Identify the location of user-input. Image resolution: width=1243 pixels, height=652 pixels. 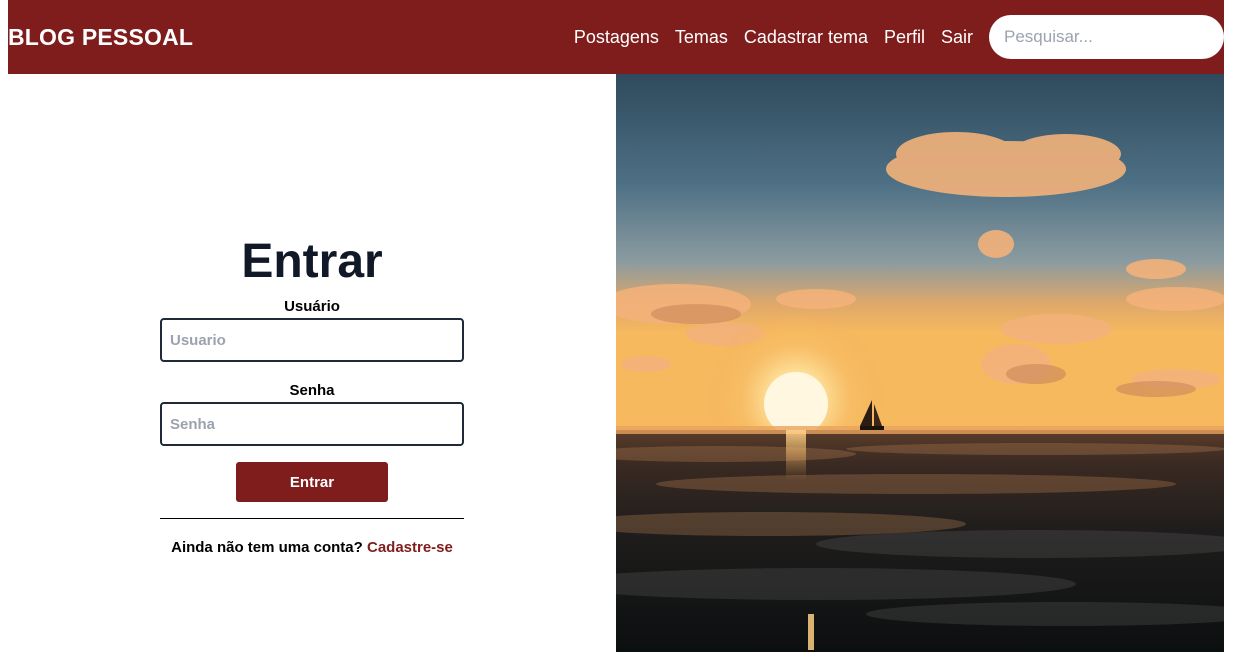
(312, 340).